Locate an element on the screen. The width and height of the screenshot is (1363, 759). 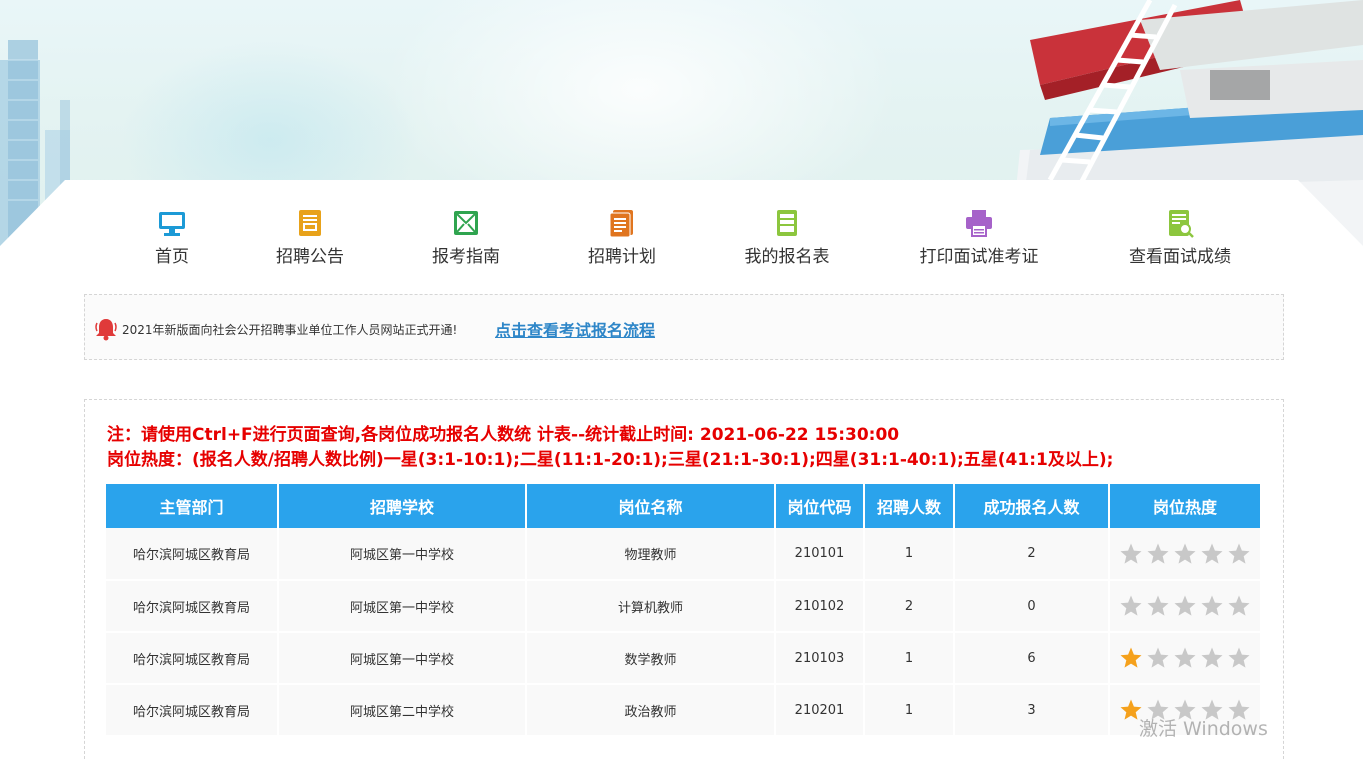
cell-hires: 2 is located at coordinates (909, 606).